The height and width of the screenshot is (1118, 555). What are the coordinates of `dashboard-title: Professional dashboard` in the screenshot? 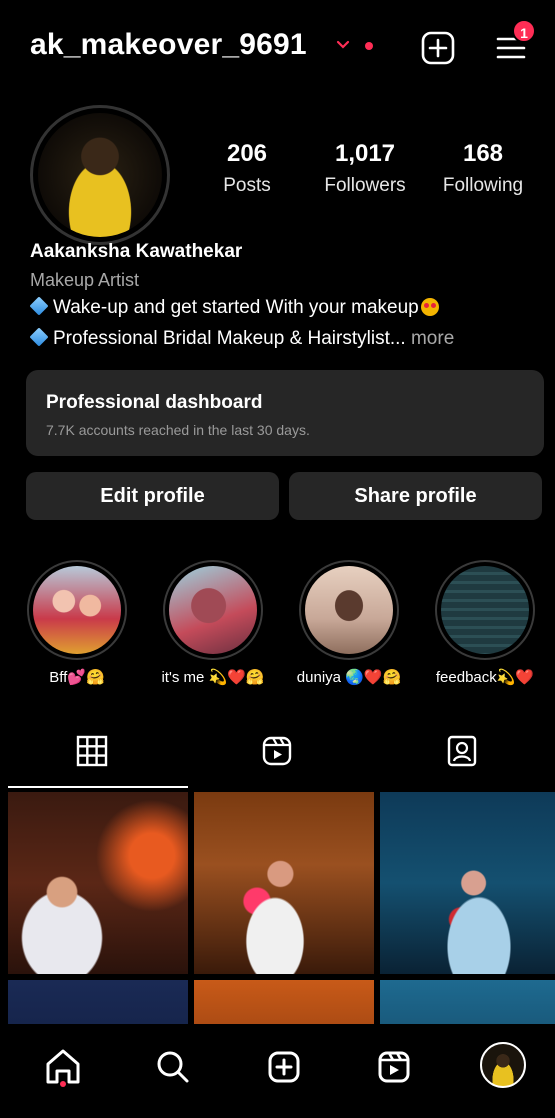 It's located at (154, 402).